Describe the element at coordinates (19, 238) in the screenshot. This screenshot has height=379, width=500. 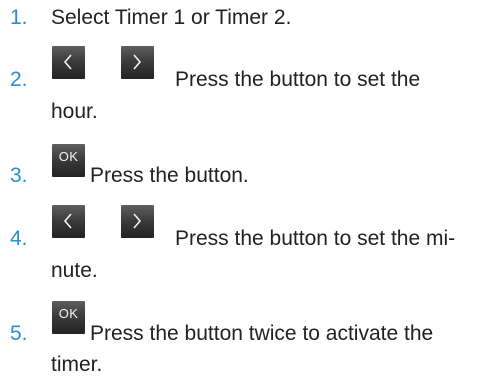
I see `step-number: 4.` at that location.